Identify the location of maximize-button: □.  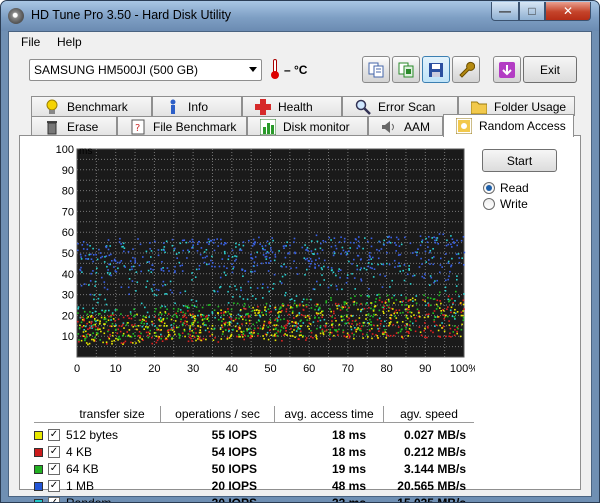
(532, 11).